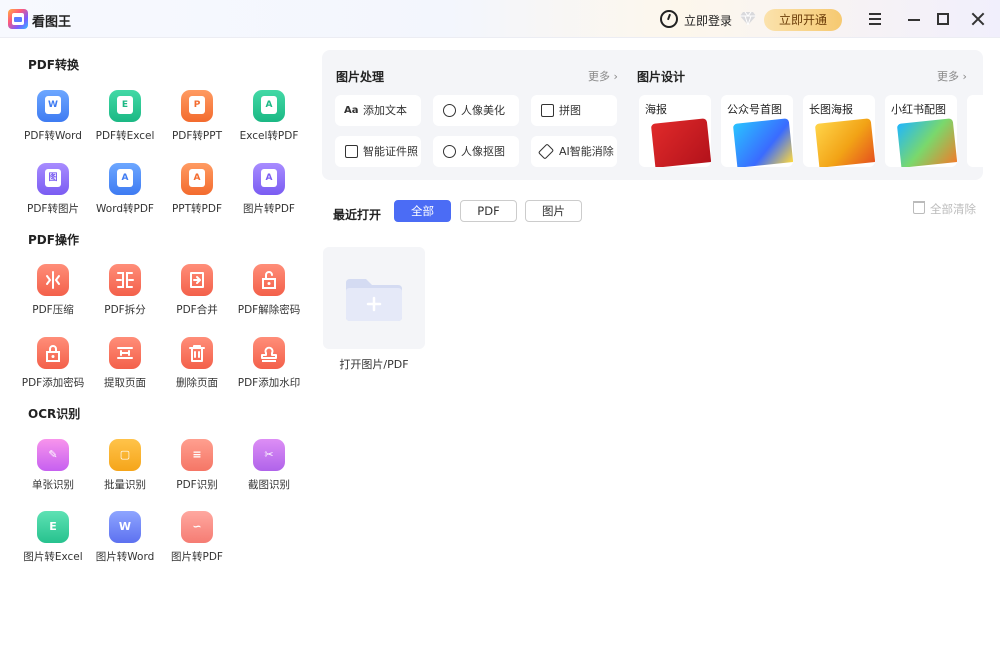  What do you see at coordinates (125, 280) in the screenshot?
I see `split-icon` at bounding box center [125, 280].